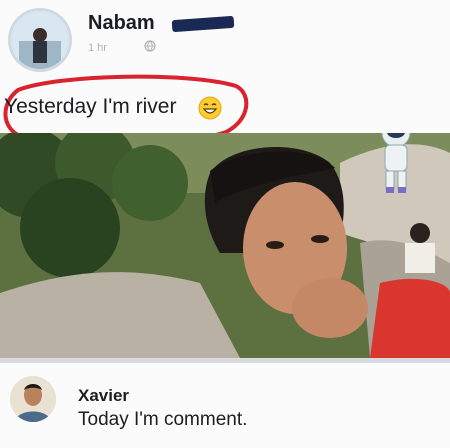  What do you see at coordinates (150, 46) in the screenshot?
I see `globe-icon` at bounding box center [150, 46].